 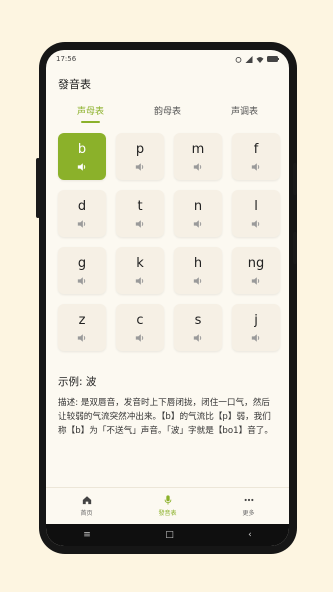 What do you see at coordinates (238, 59) in the screenshot?
I see `alarm-icon` at bounding box center [238, 59].